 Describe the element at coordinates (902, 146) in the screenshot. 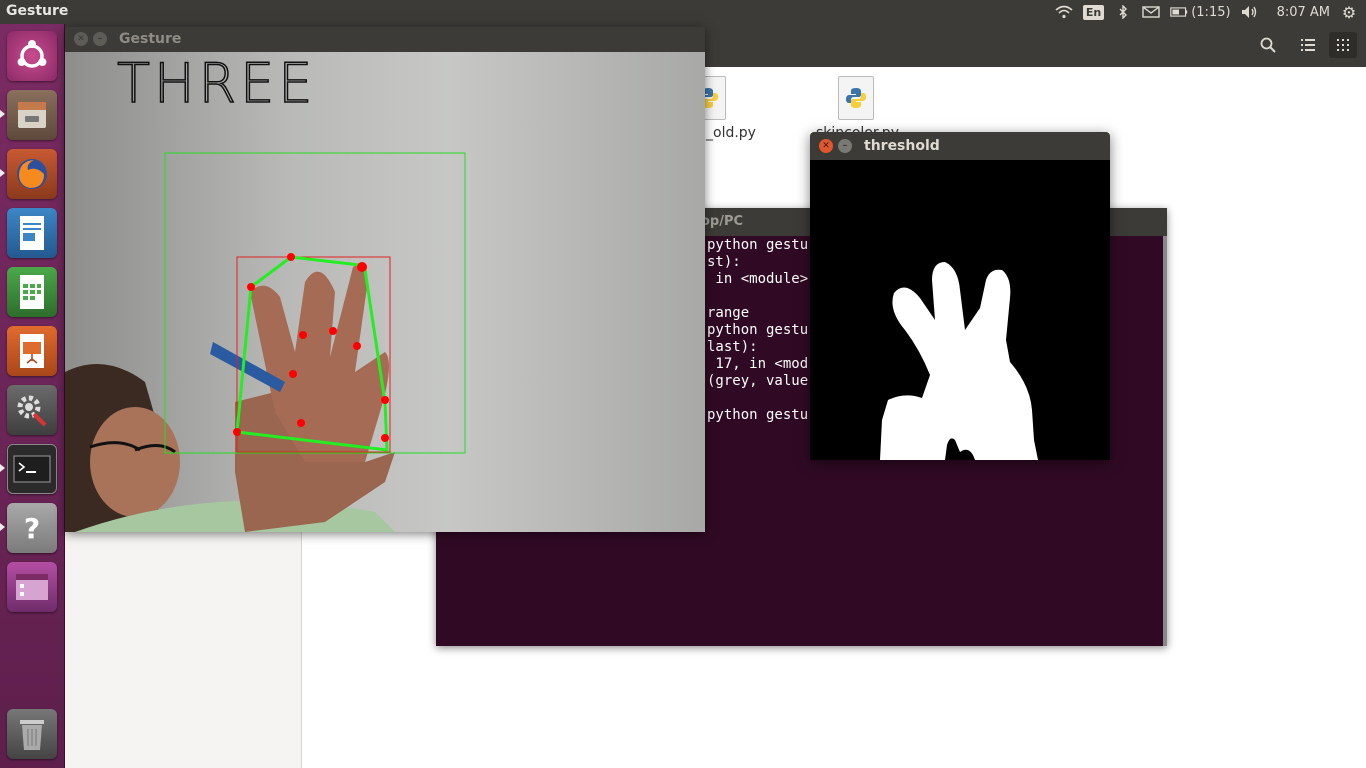

I see `window-title: threshold` at that location.